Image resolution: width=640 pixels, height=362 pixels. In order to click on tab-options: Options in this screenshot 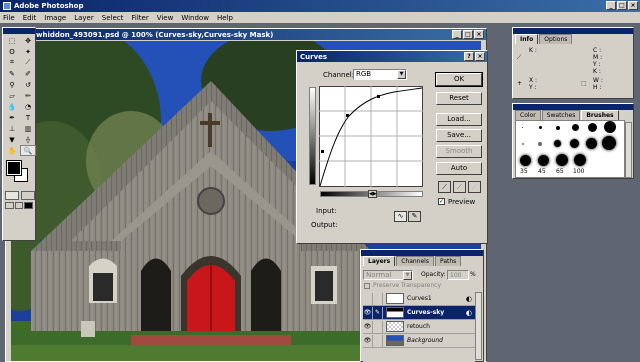, I will do `click(556, 39)`.